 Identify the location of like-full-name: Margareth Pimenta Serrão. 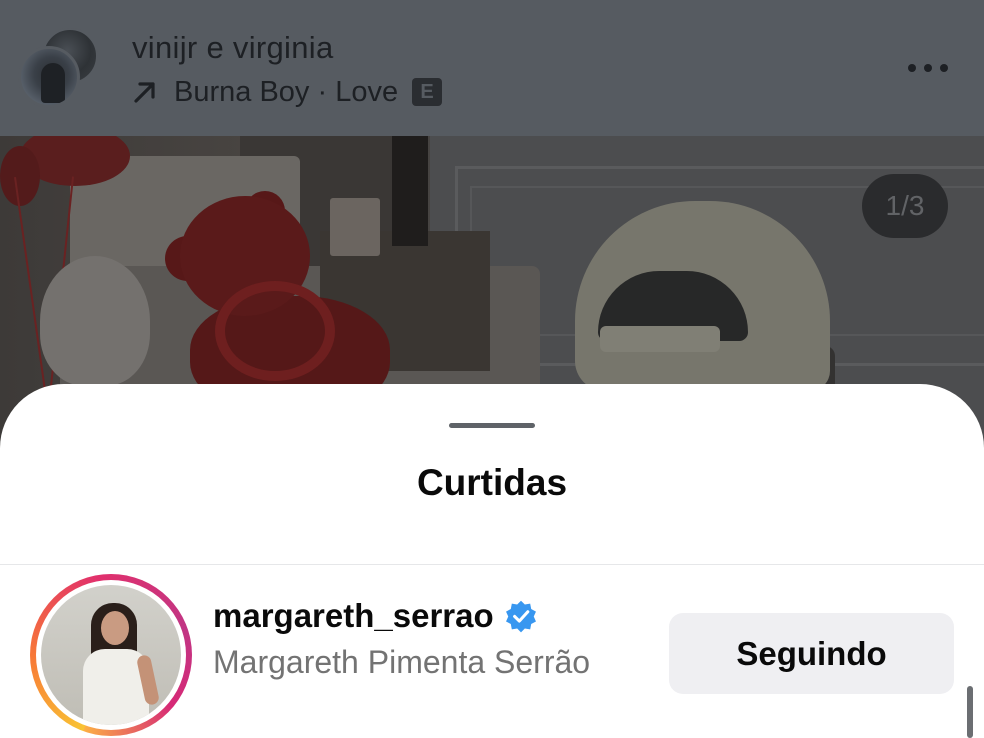
(402, 662).